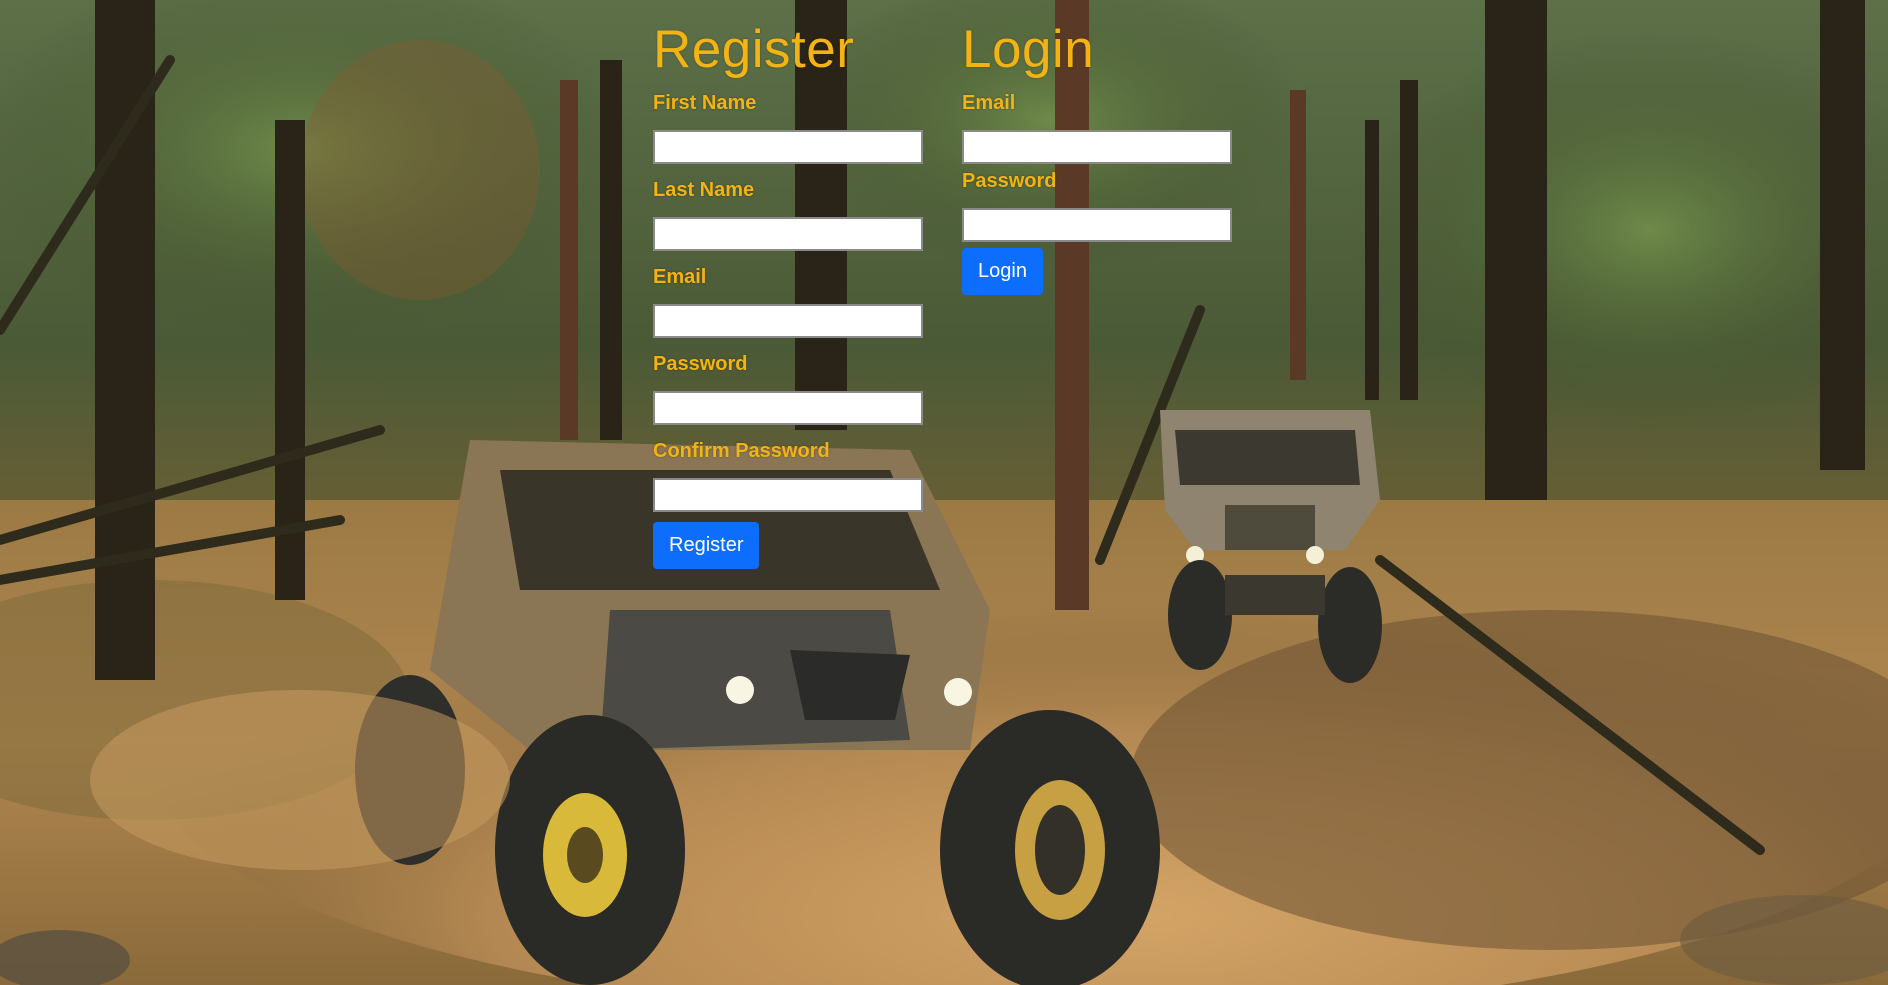  I want to click on login-form: Login Email Password Login, so click(1097, 157).